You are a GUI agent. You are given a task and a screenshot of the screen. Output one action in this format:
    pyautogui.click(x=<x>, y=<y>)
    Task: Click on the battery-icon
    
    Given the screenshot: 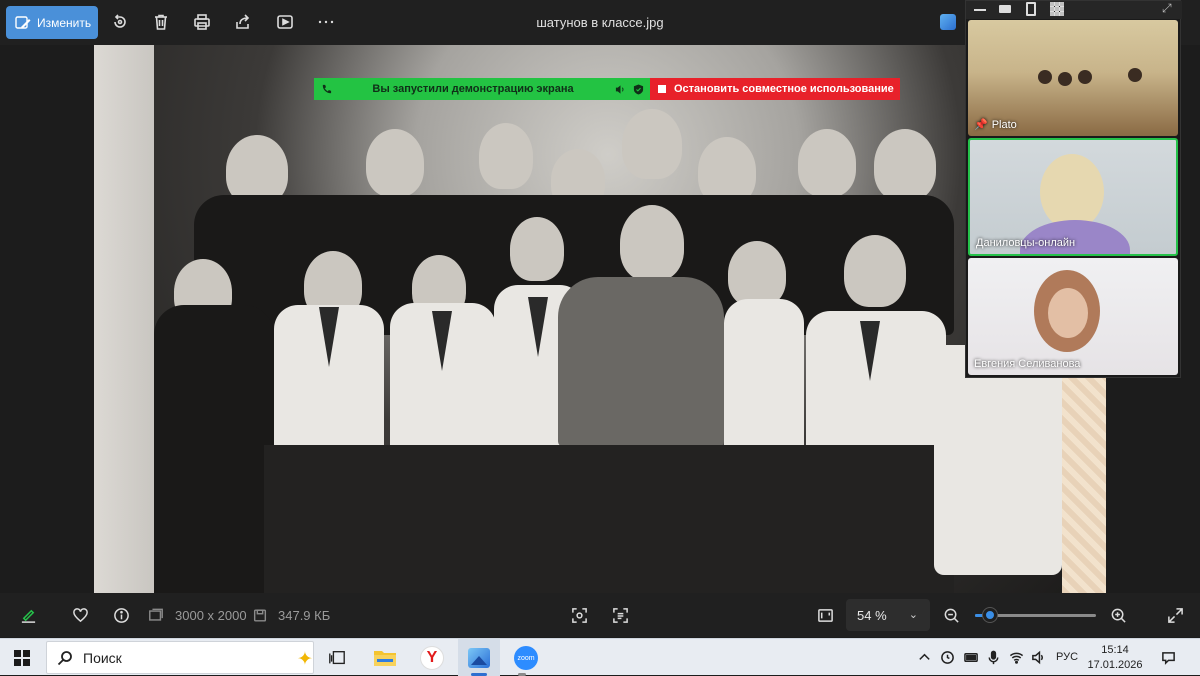 What is the action you would take?
    pyautogui.click(x=971, y=657)
    